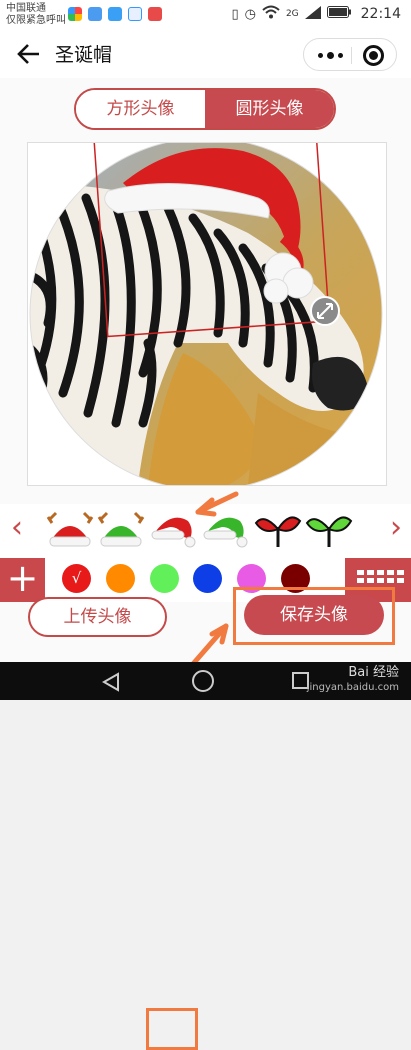  I want to click on watermark: Bai 经验 jingyan.baidu.com, so click(353, 680).